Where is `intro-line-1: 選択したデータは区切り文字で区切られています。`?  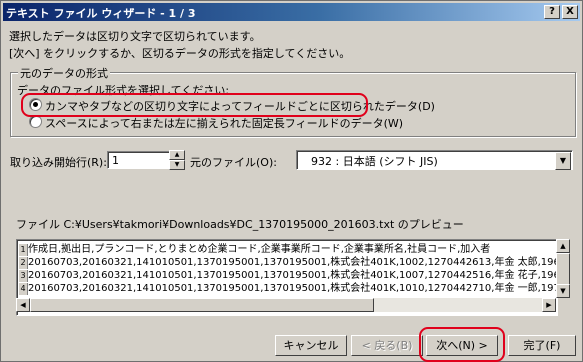
intro-line-1: 選択したデータは区切り文字で区切られています。 is located at coordinates (135, 36).